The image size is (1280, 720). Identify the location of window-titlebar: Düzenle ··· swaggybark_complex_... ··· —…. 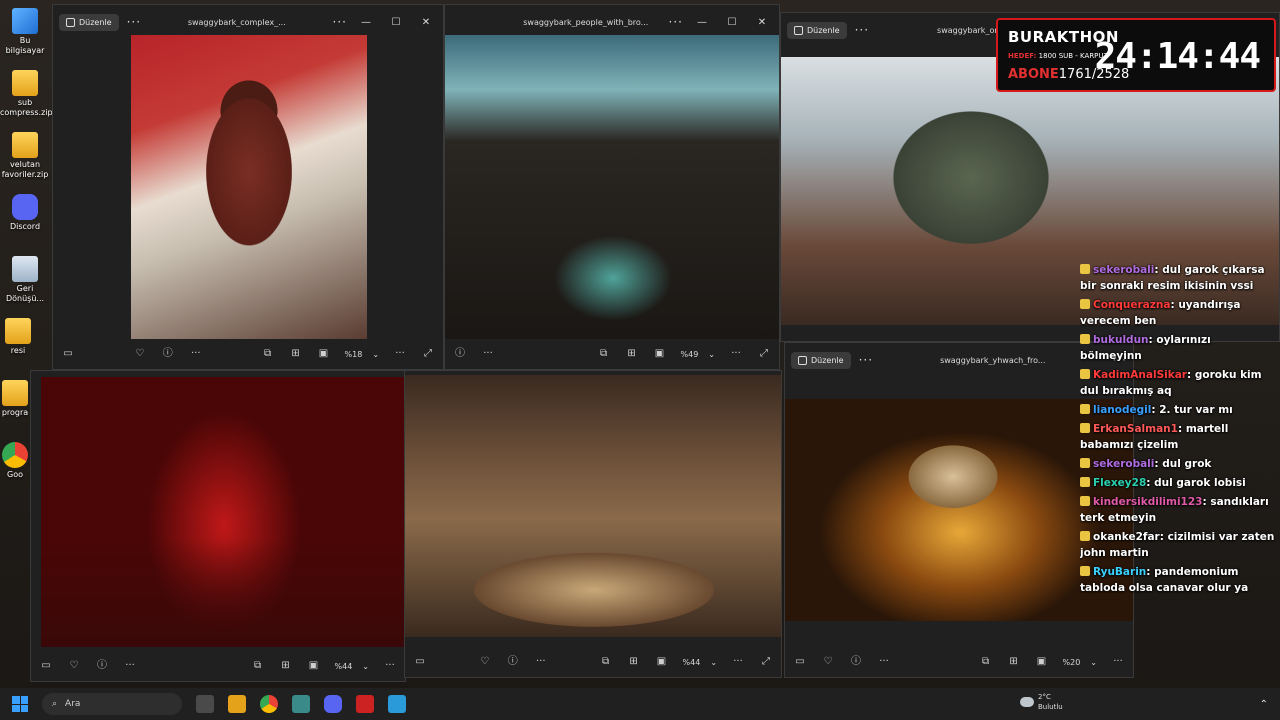
(248, 22).